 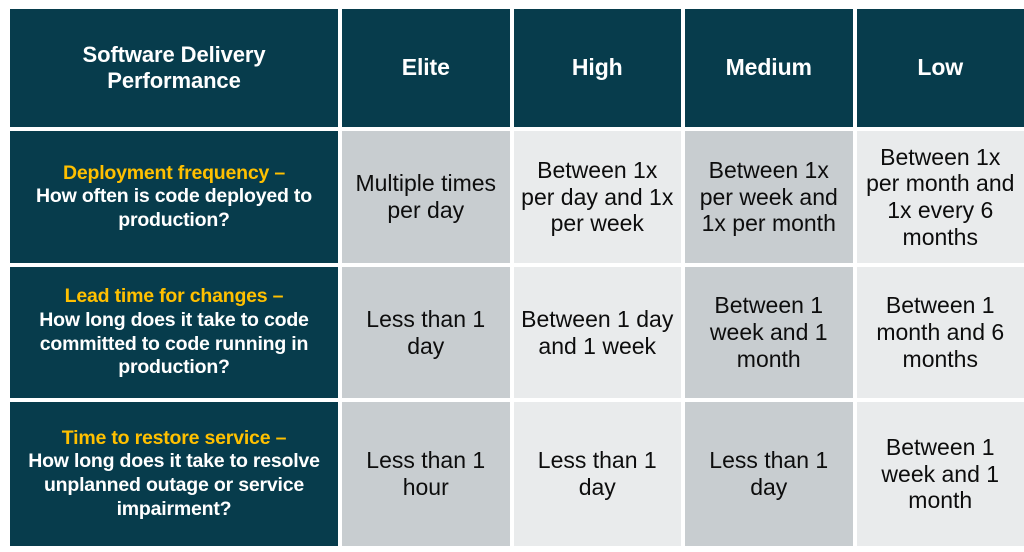 What do you see at coordinates (597, 474) in the screenshot?
I see `cell-time-to-restore-service-high: Less than 1 day` at bounding box center [597, 474].